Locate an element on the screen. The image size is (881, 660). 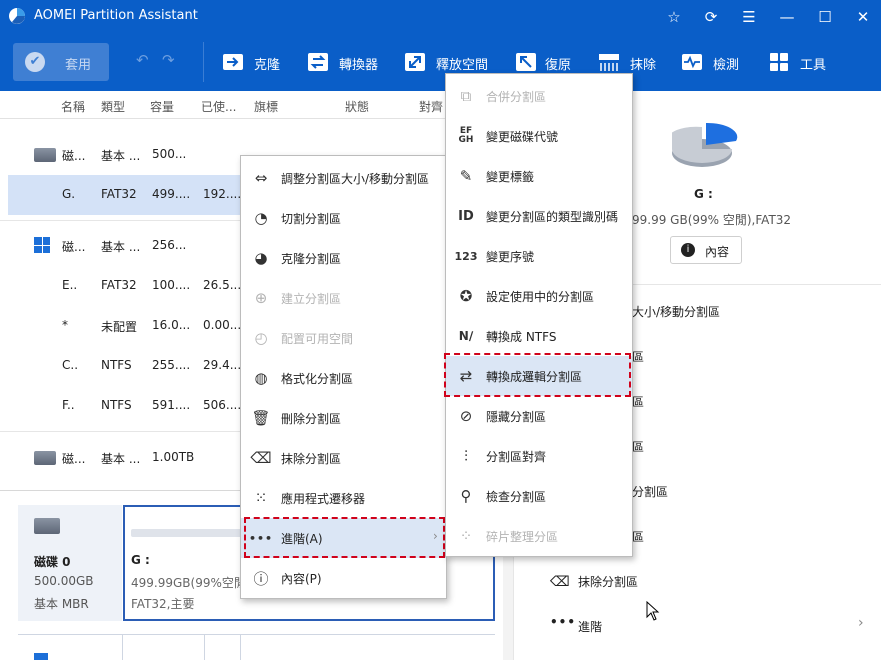
menu-delete-partition: 🗑 刪除分割區 is located at coordinates (343, 418).